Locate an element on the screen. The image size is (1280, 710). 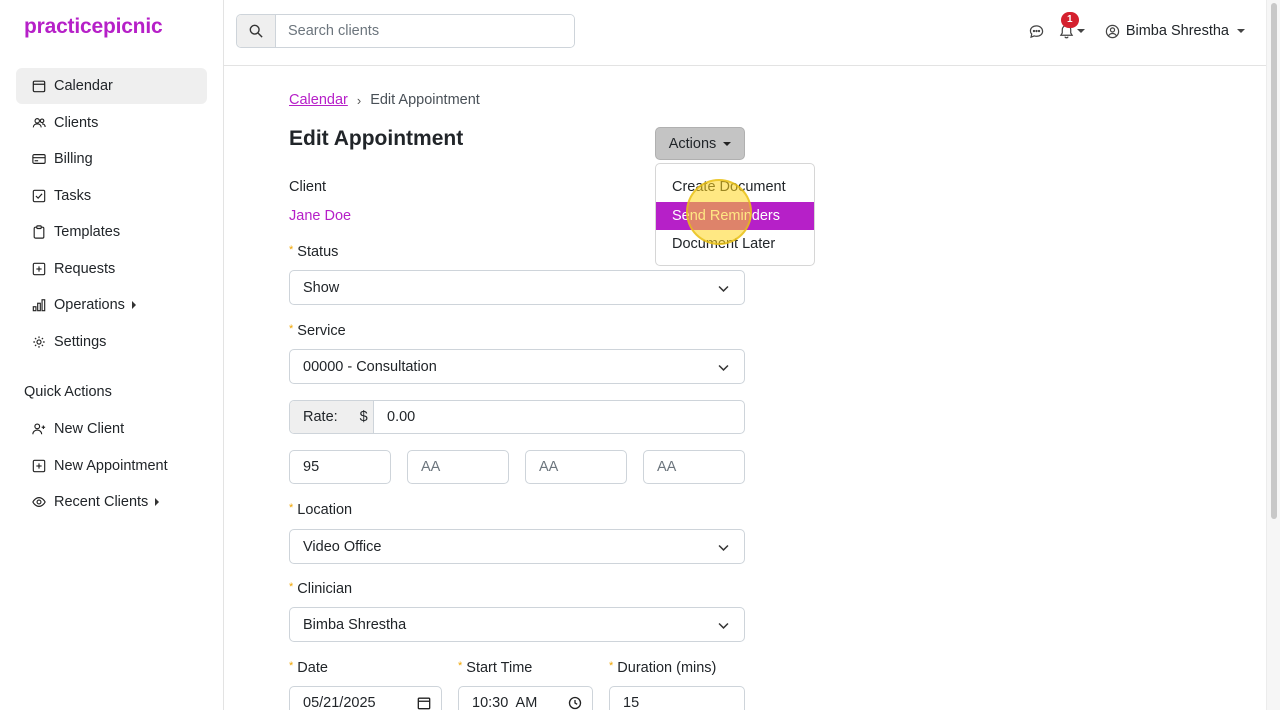
actions-button: Actions is located at coordinates (700, 143).